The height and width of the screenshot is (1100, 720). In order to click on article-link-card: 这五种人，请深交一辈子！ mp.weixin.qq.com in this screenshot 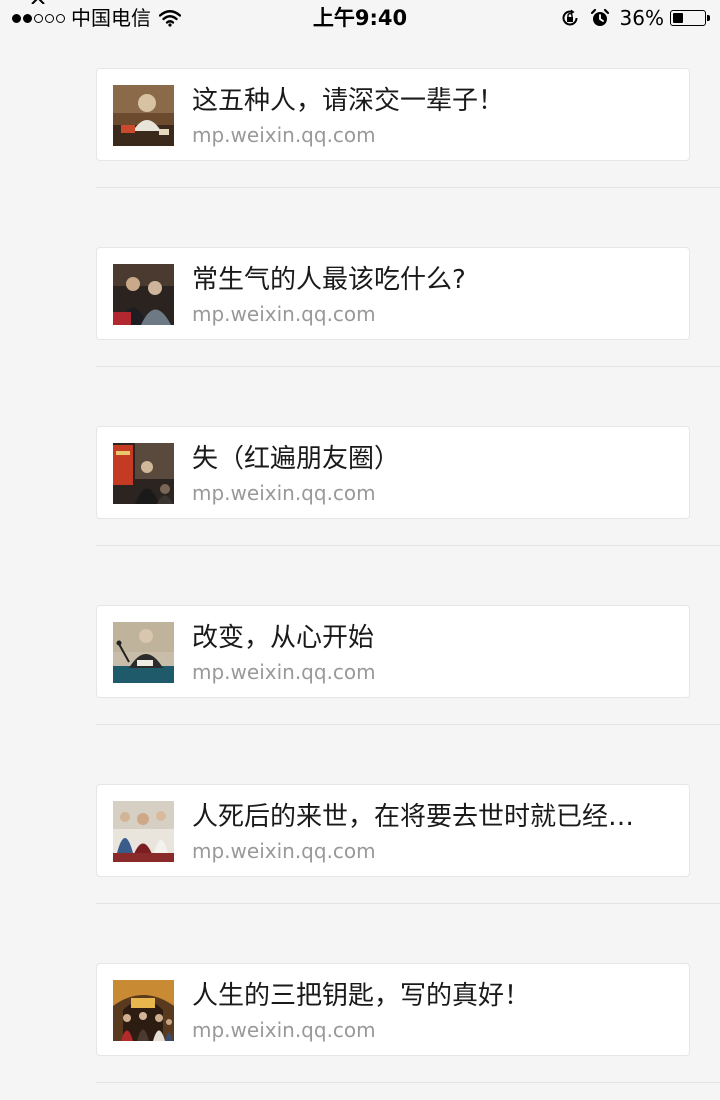, I will do `click(393, 114)`.